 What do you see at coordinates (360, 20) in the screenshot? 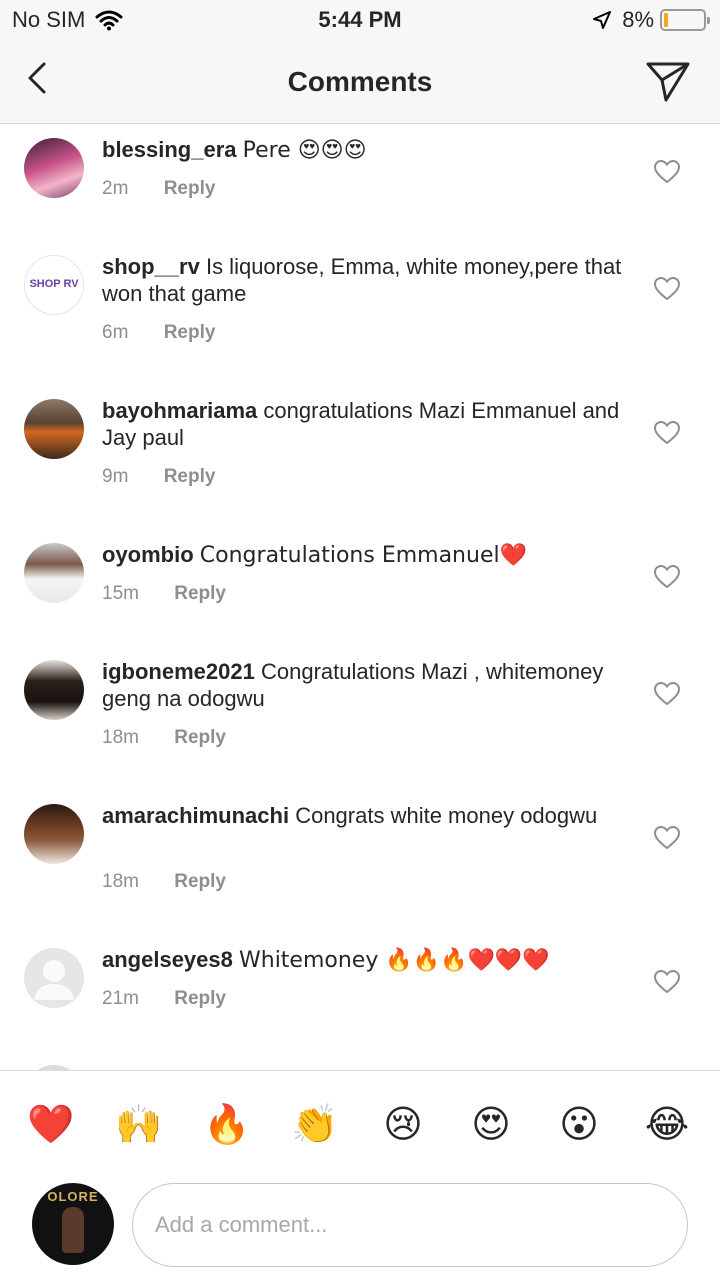
I see `status-bar: No SIM 5:44 PM 8%` at bounding box center [360, 20].